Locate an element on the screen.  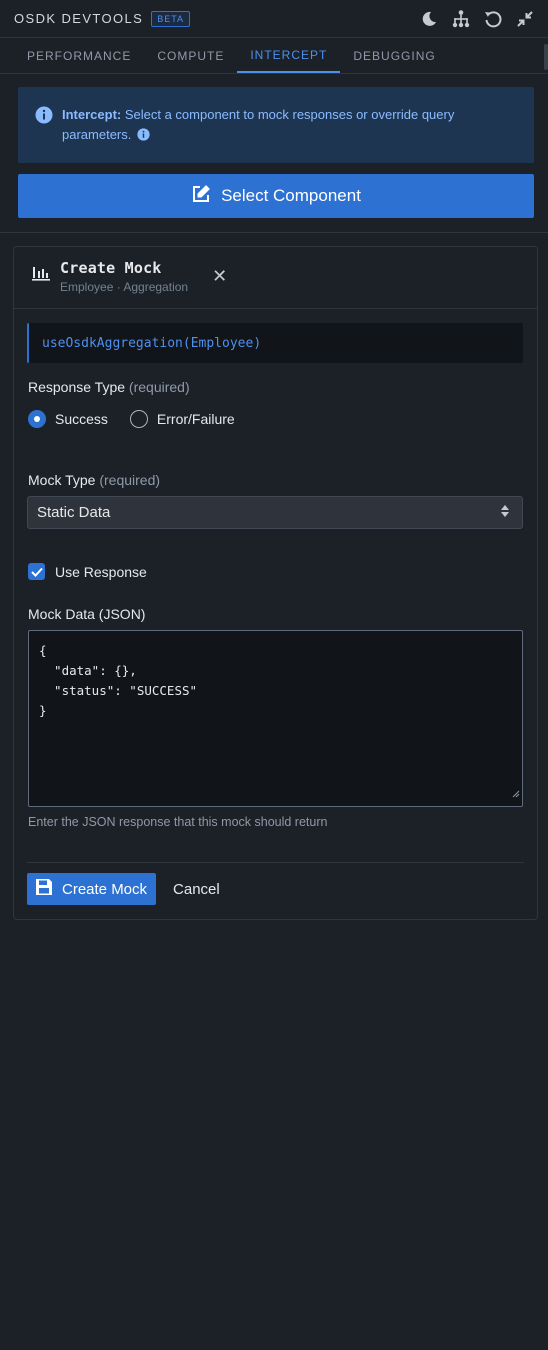
app-title: OSDK DEVTOOLS is located at coordinates (79, 18).